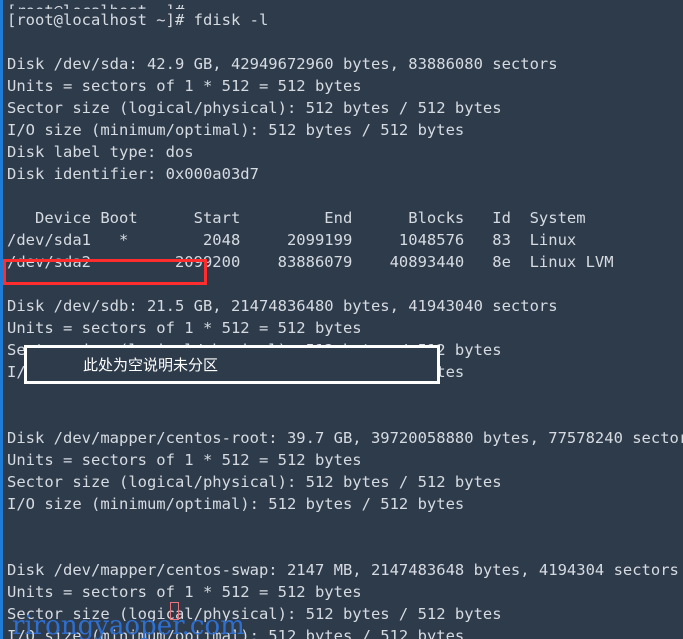  Describe the element at coordinates (138, 20) in the screenshot. I see `terminal-line-command-prompt: [root@localhost ~]# fdisk -l` at that location.